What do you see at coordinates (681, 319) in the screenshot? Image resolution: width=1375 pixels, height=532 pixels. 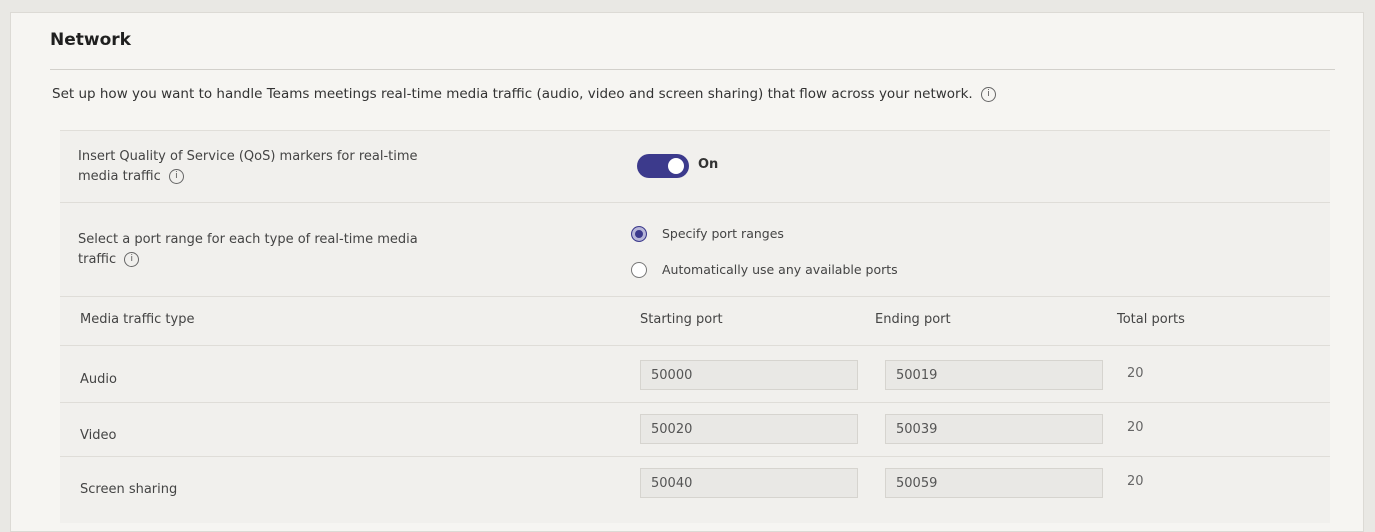 I see `column-header-start: Starting port` at bounding box center [681, 319].